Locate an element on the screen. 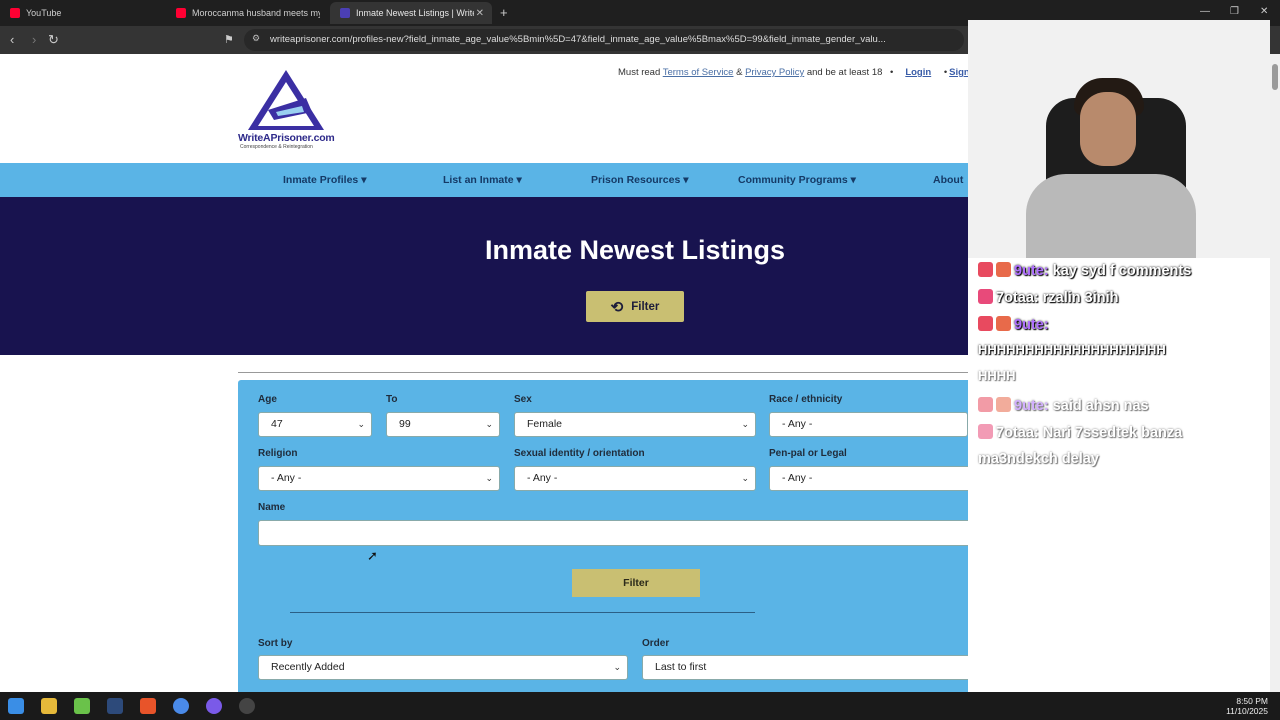  login-link: Login is located at coordinates (918, 72).